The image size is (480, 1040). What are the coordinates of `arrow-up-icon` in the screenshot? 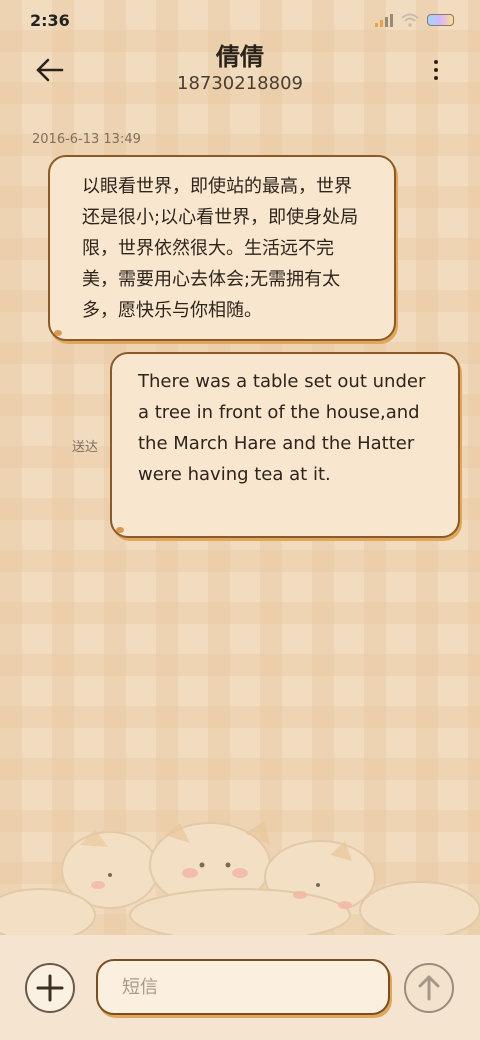 It's located at (429, 988).